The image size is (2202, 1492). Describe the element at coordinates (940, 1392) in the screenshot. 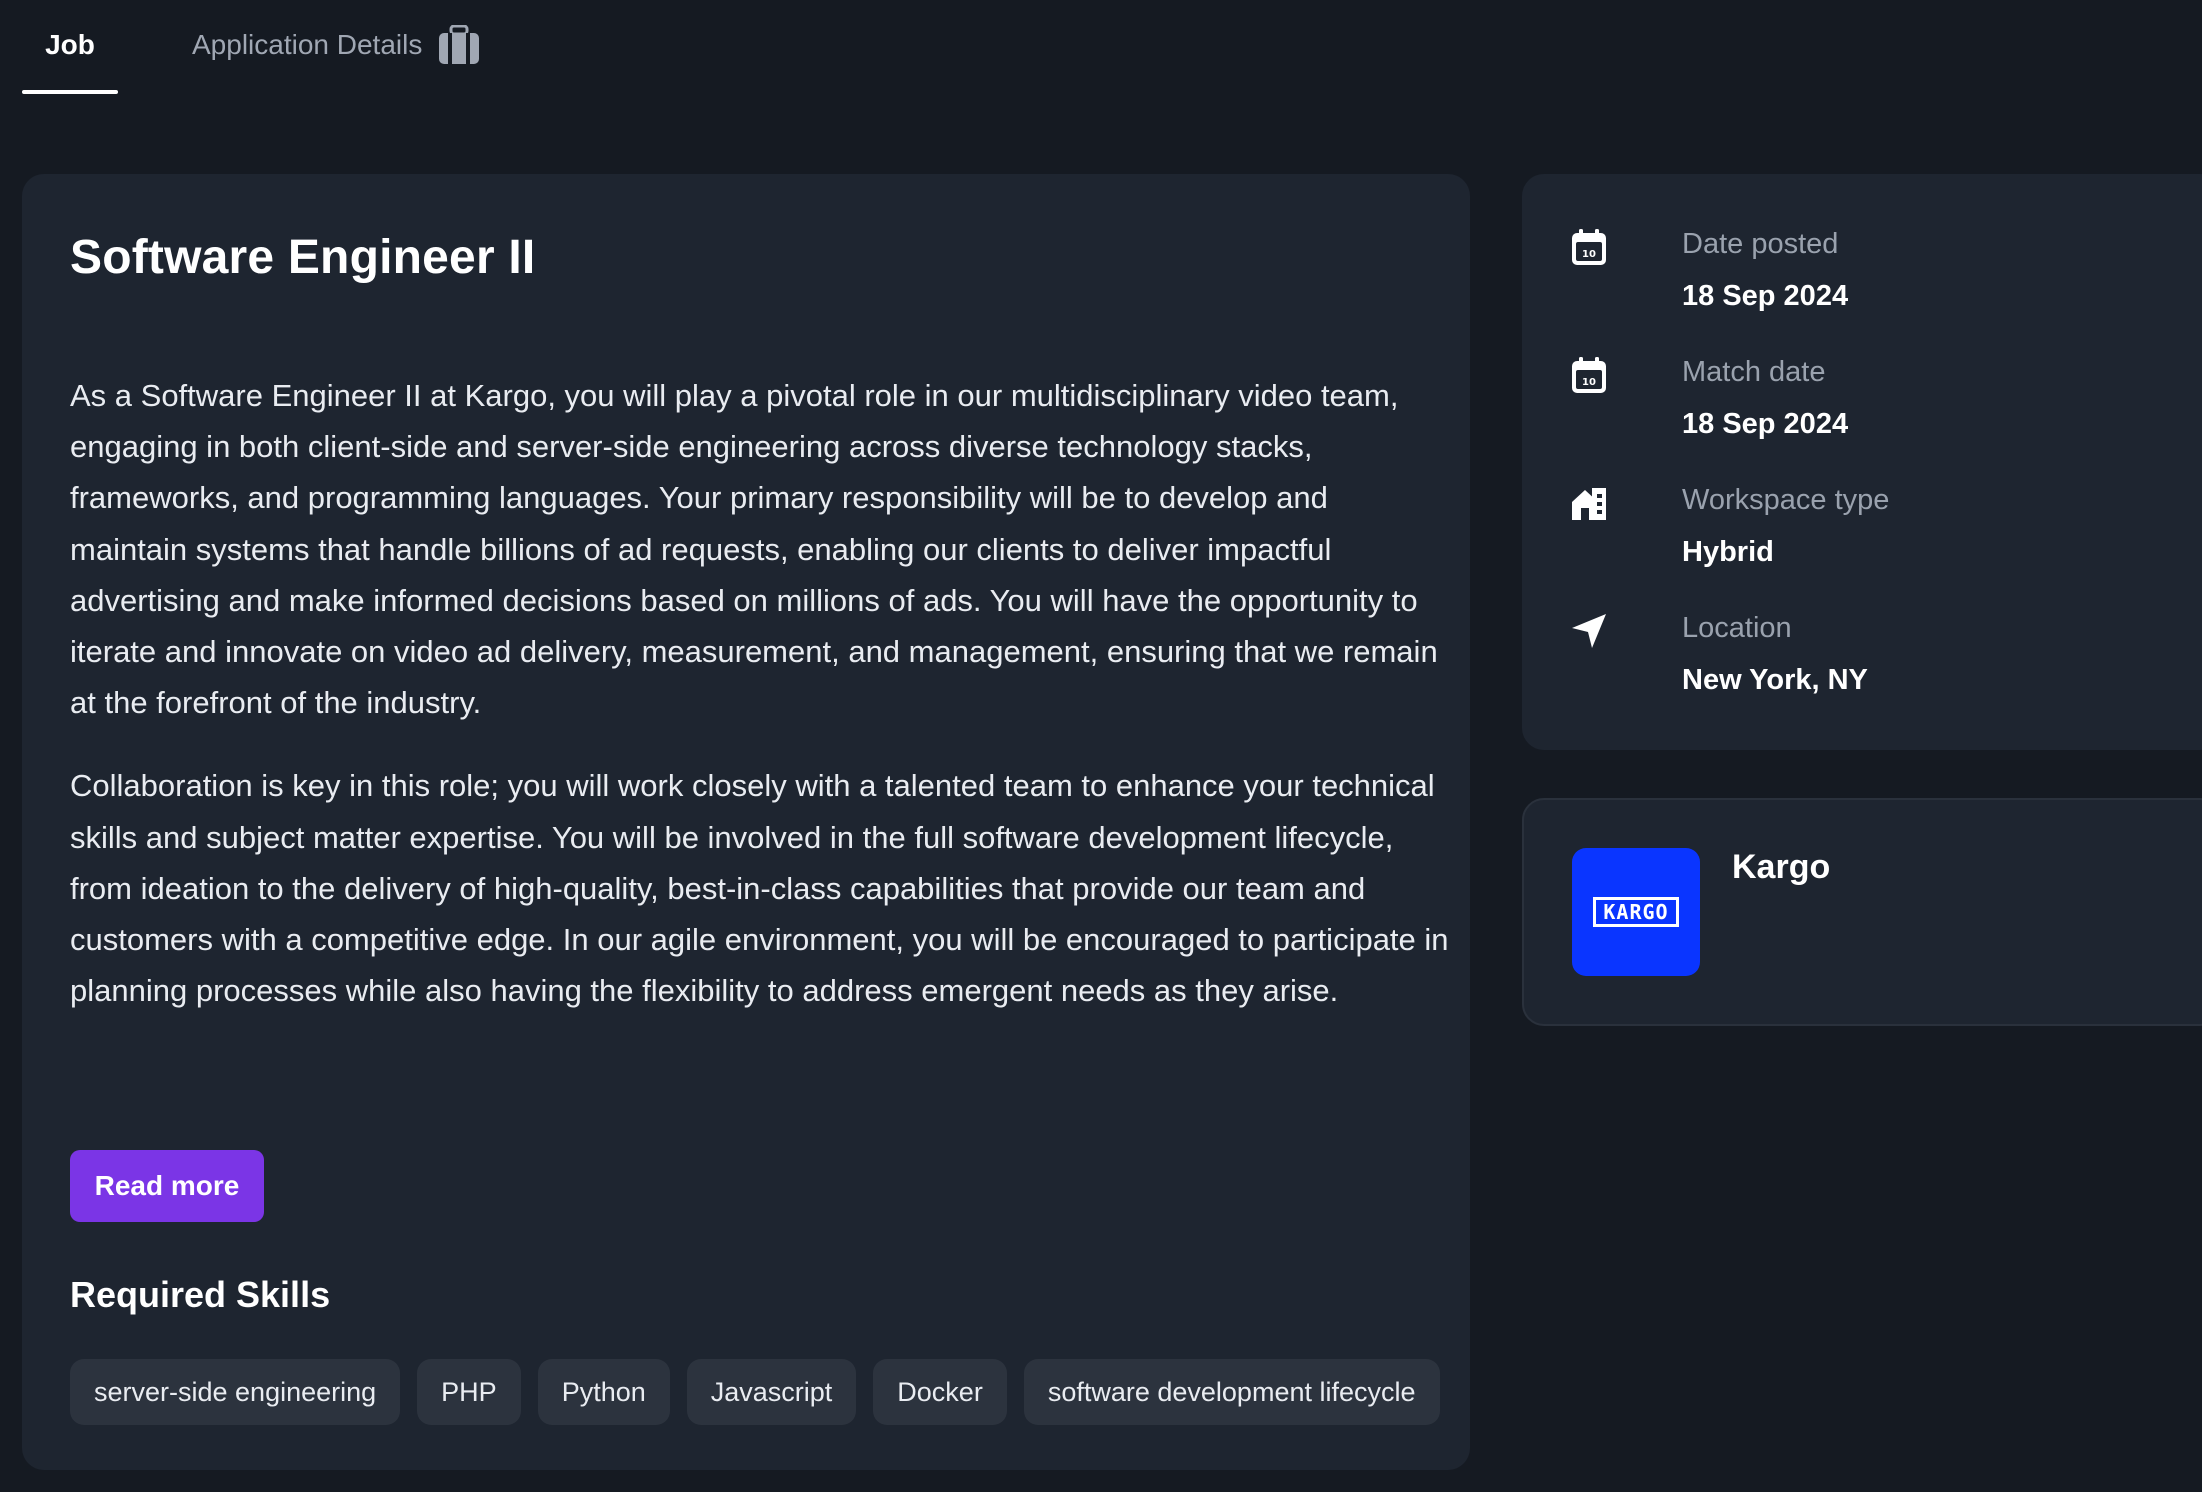

I see `skill-chip: Docker` at that location.